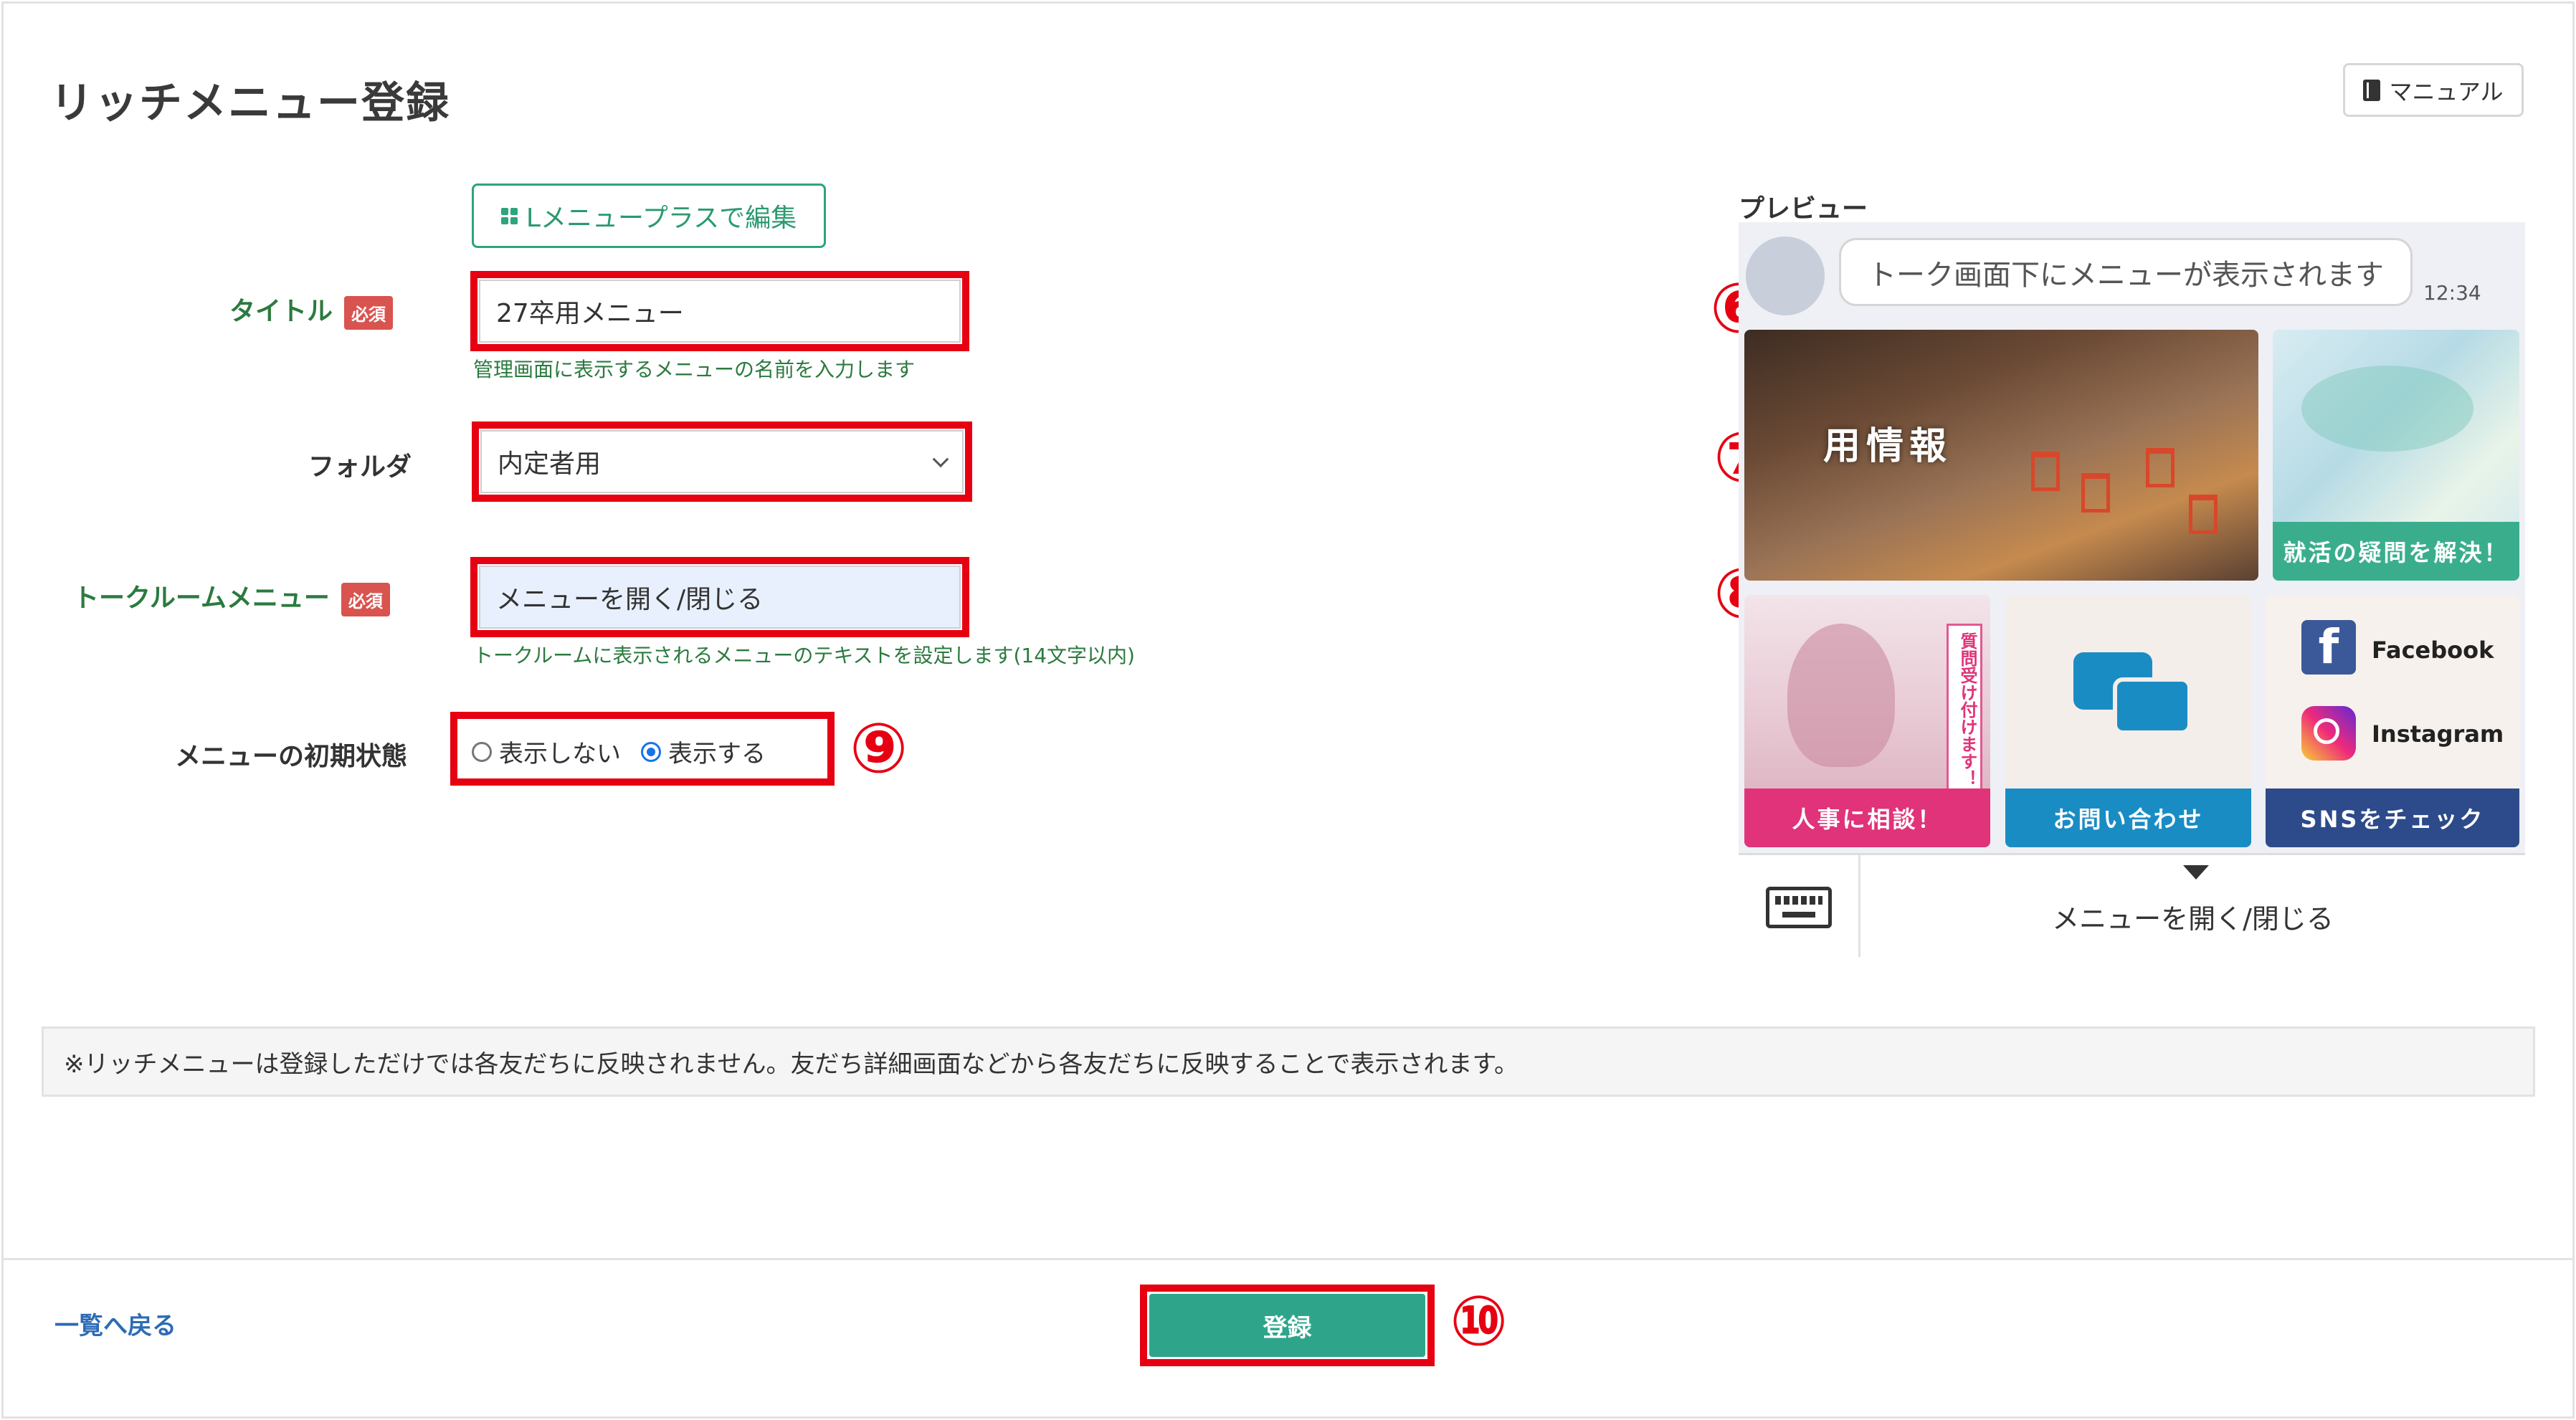 The height and width of the screenshot is (1420, 2576). What do you see at coordinates (2126, 272) in the screenshot?
I see `chat-bubble: トーク画面下にメニューが表示されます` at bounding box center [2126, 272].